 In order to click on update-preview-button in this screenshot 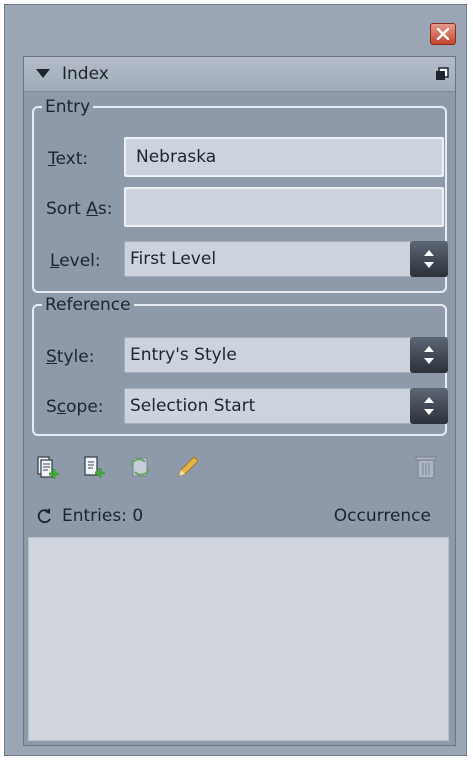, I will do `click(140, 467)`.